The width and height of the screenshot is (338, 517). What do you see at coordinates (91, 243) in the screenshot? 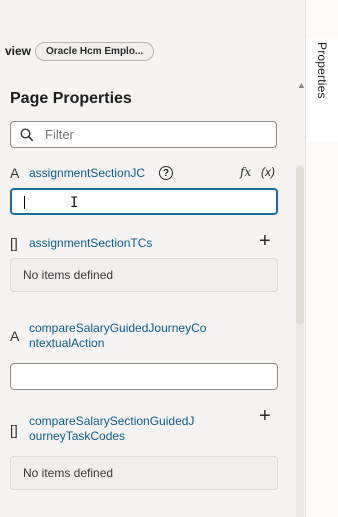
I see `property-label-assignment-section-tcs: assignmentSectionTCs` at bounding box center [91, 243].